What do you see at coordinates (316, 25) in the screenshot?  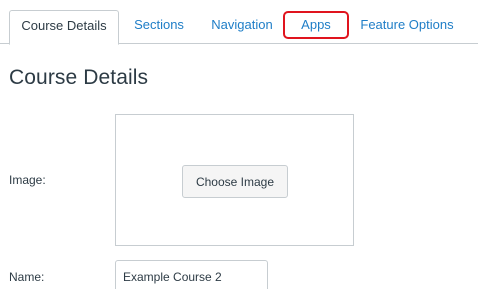 I see `tab-apps: Apps` at bounding box center [316, 25].